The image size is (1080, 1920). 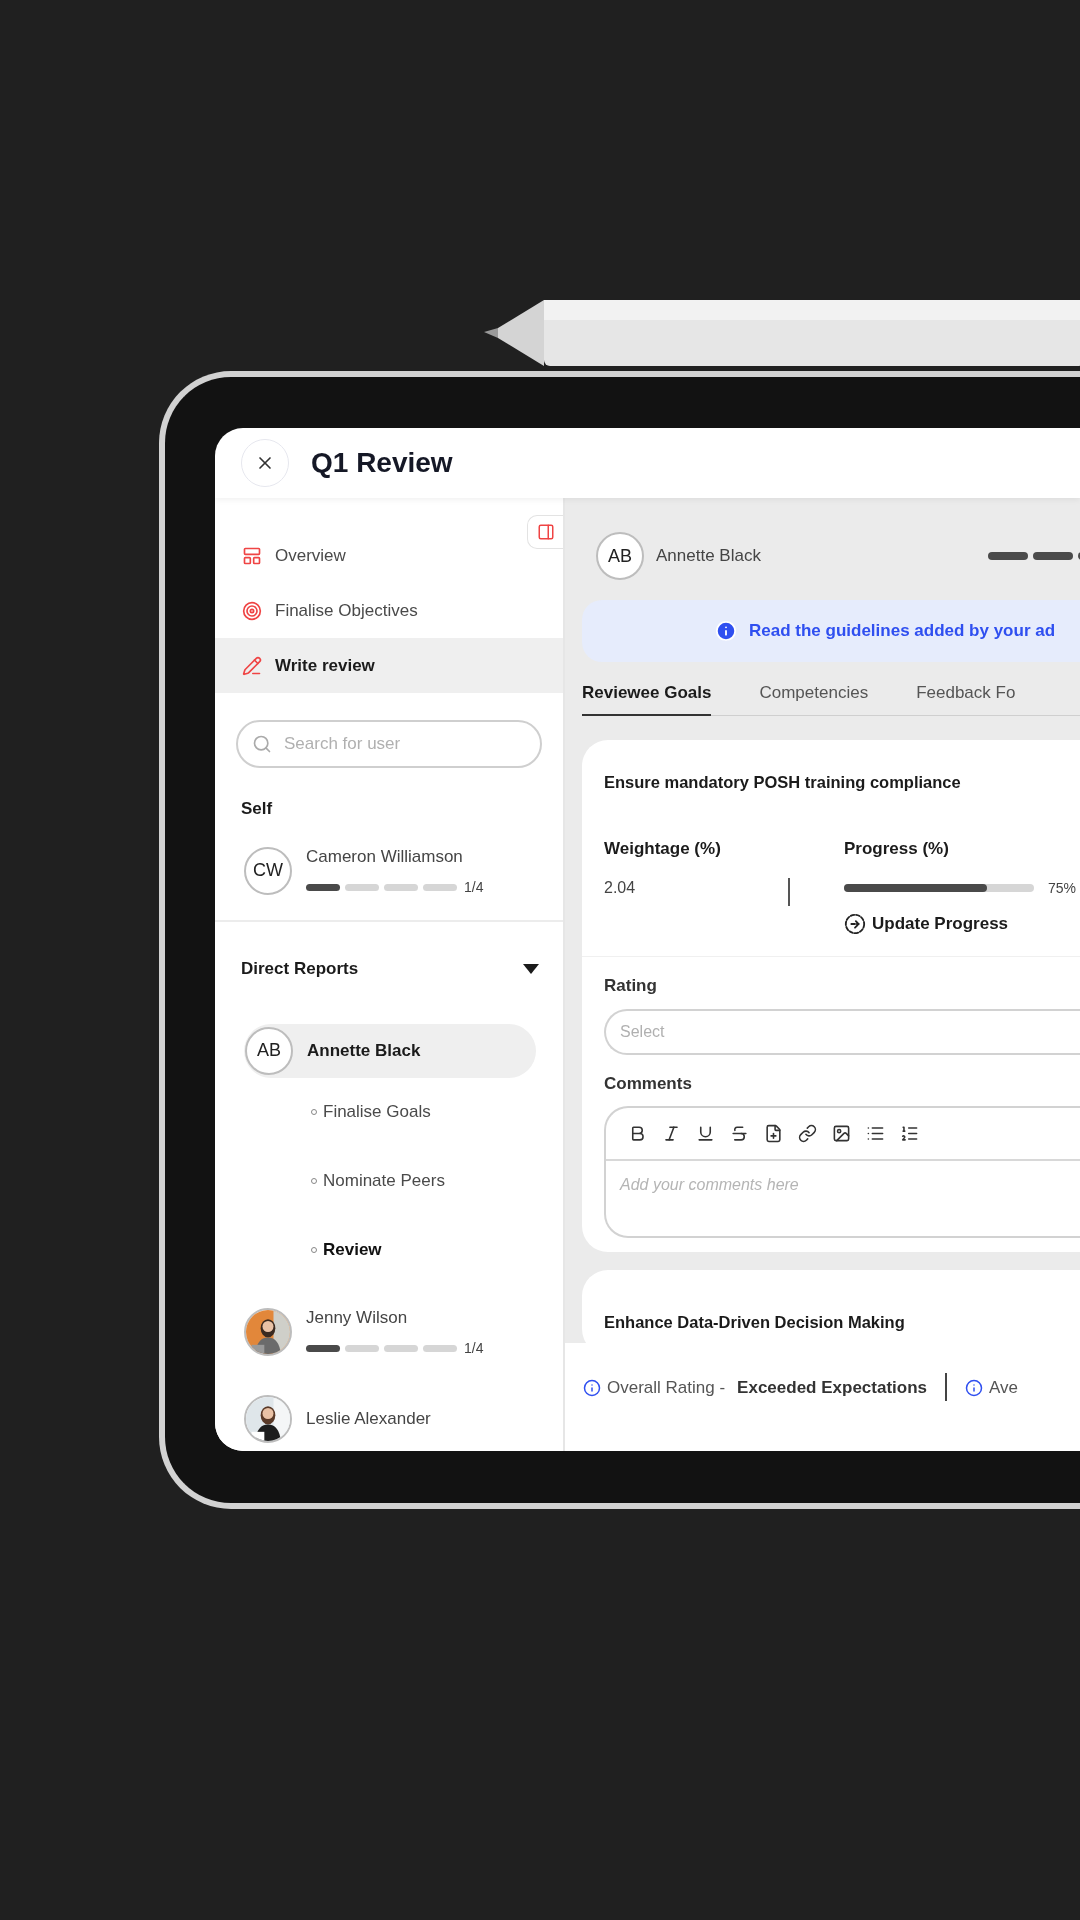 I want to click on footer-value: Exceeded Expectations, so click(x=832, y=1388).